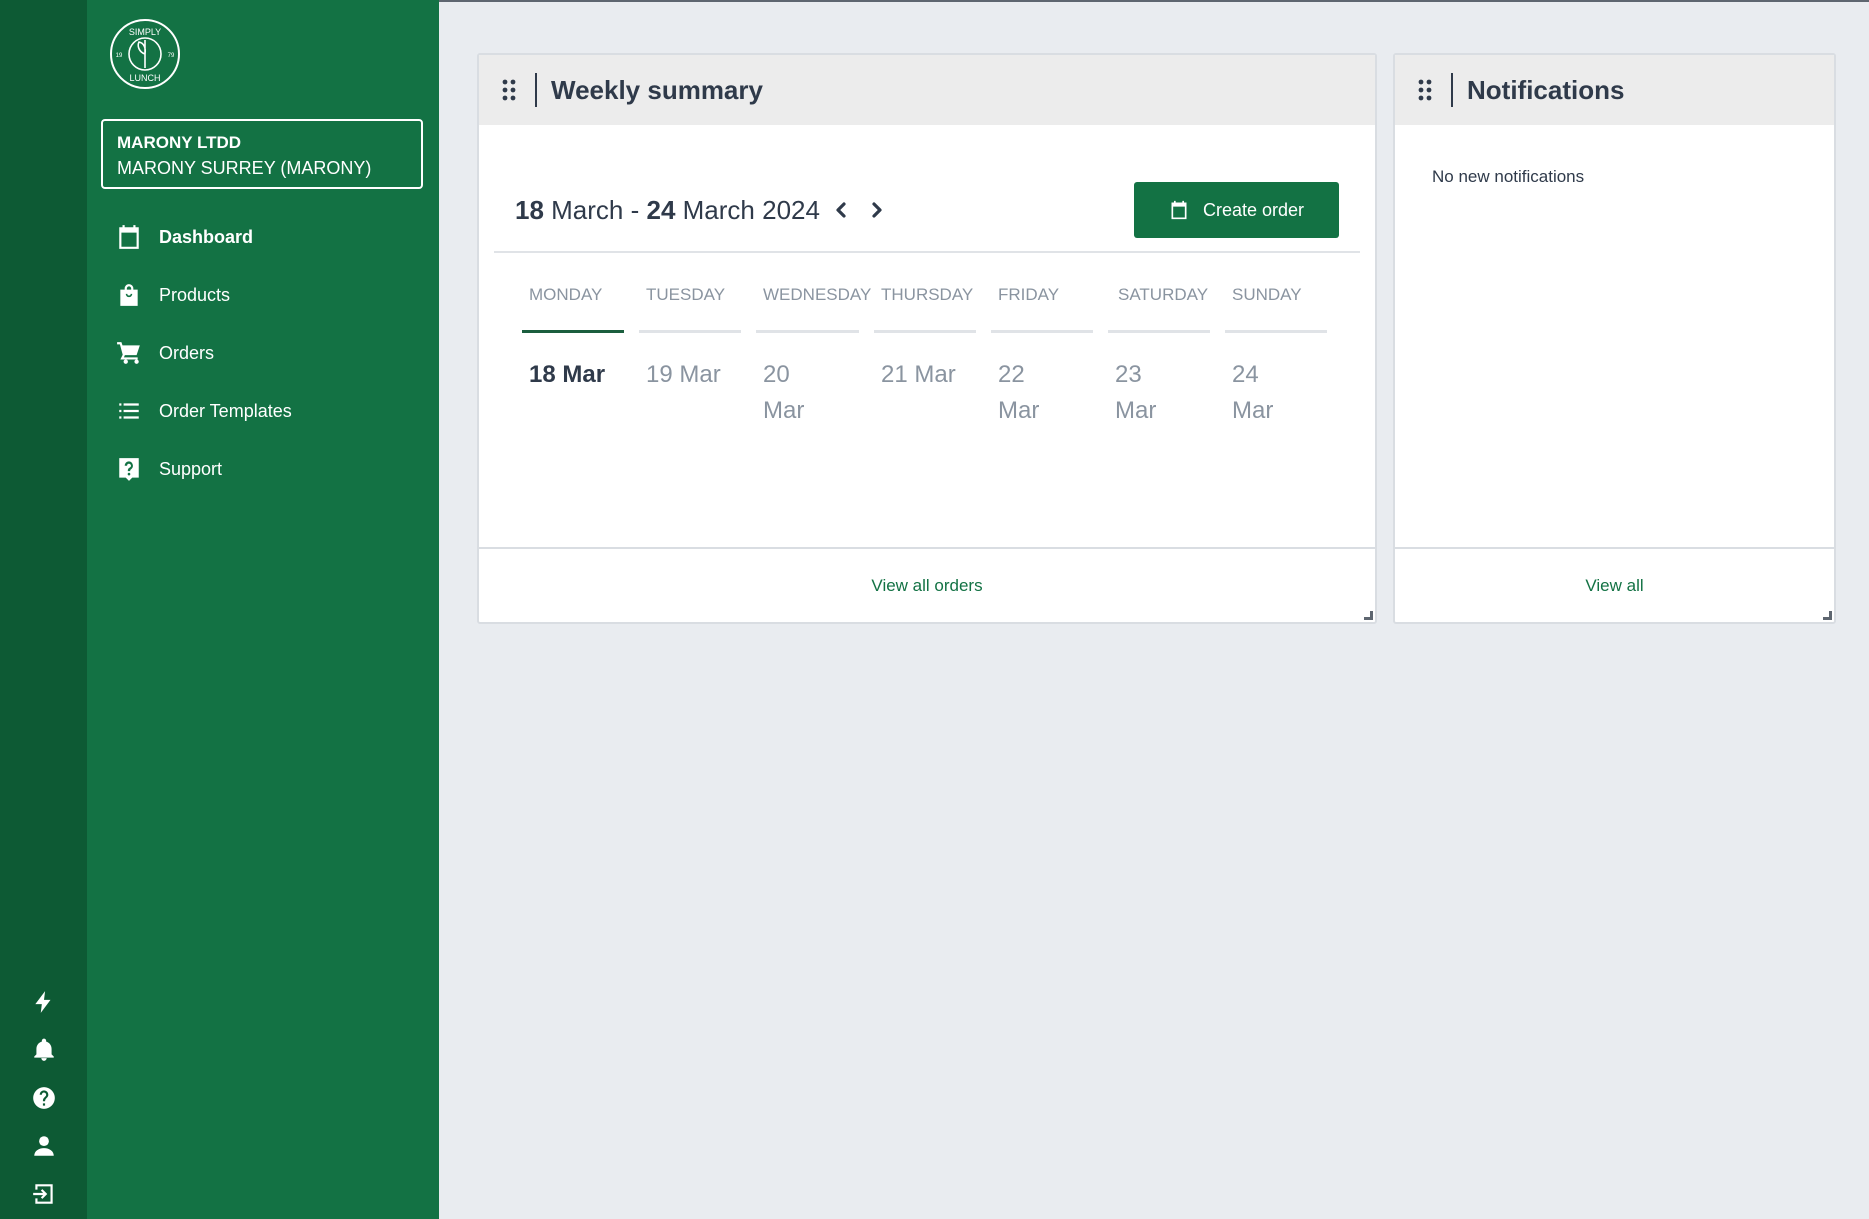 The height and width of the screenshot is (1219, 1869). Describe the element at coordinates (927, 90) in the screenshot. I see `weekly-summary-header: Weekly summary` at that location.